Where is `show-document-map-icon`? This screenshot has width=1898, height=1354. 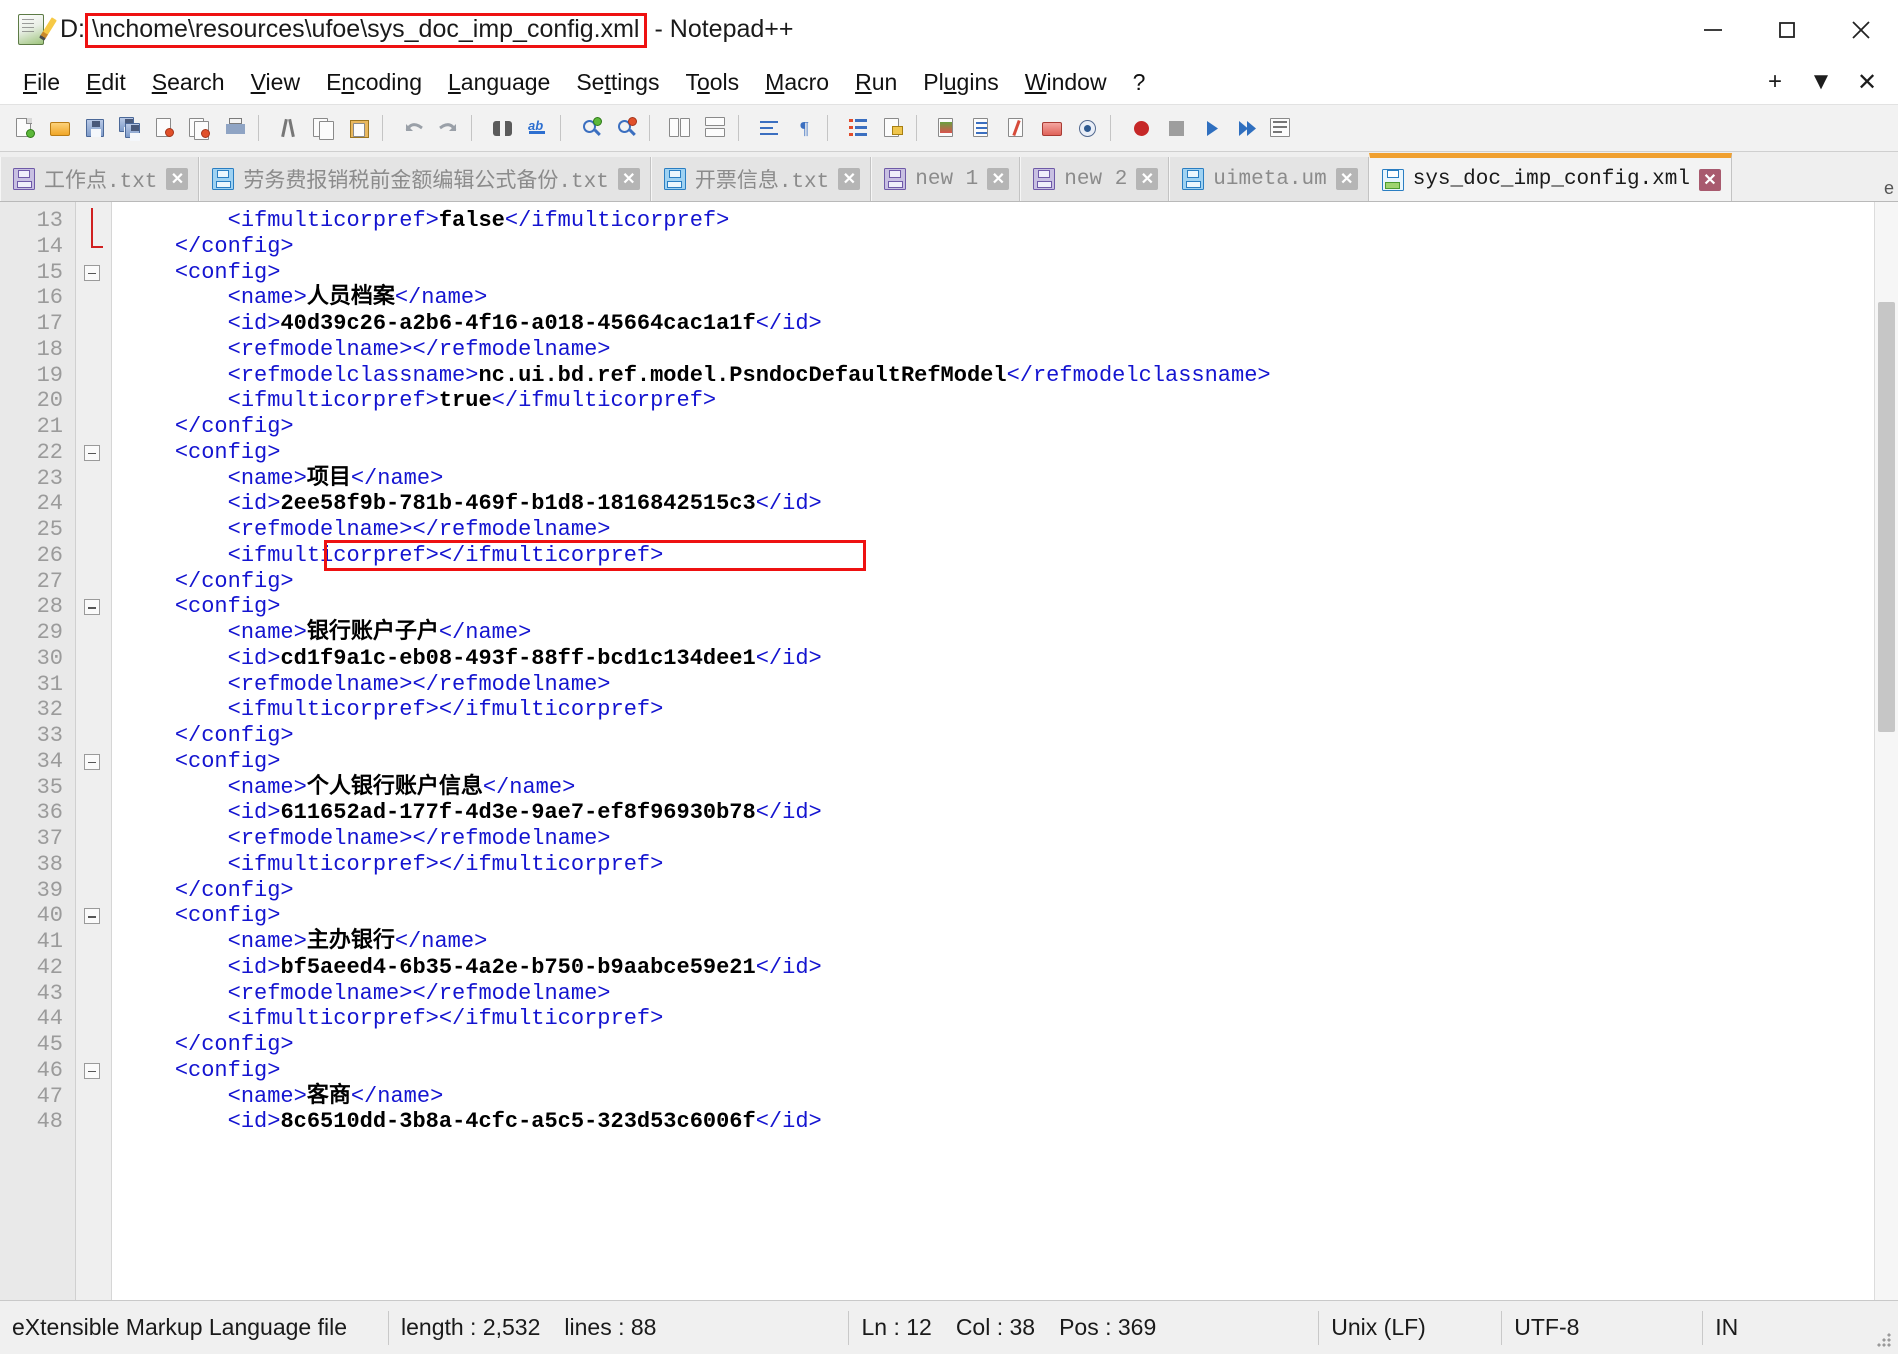 show-document-map-icon is located at coordinates (947, 128).